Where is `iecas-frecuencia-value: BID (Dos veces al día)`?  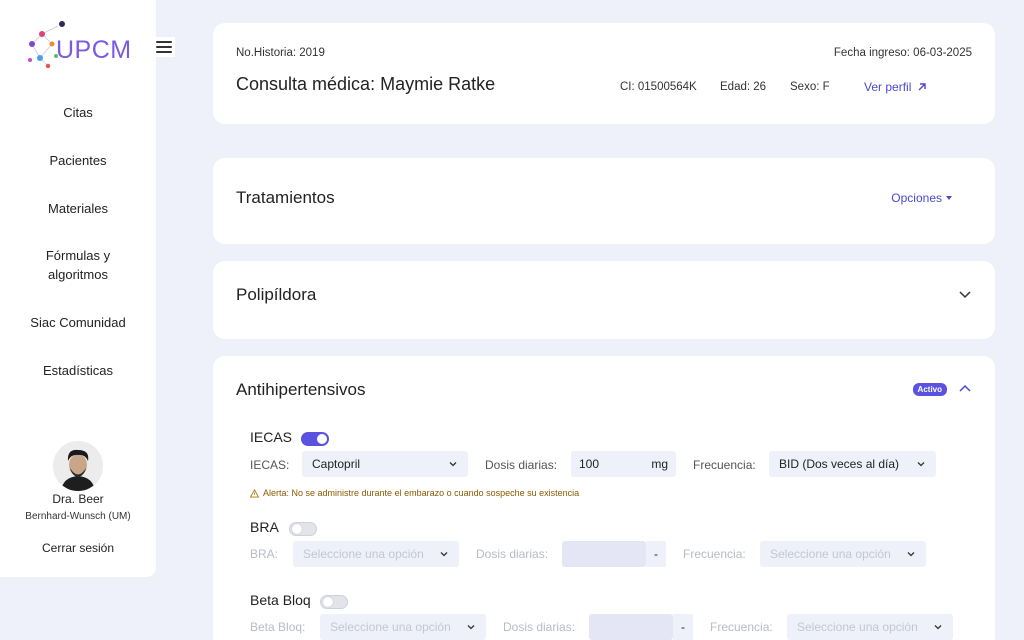 iecas-frecuencia-value: BID (Dos veces al día) is located at coordinates (839, 464).